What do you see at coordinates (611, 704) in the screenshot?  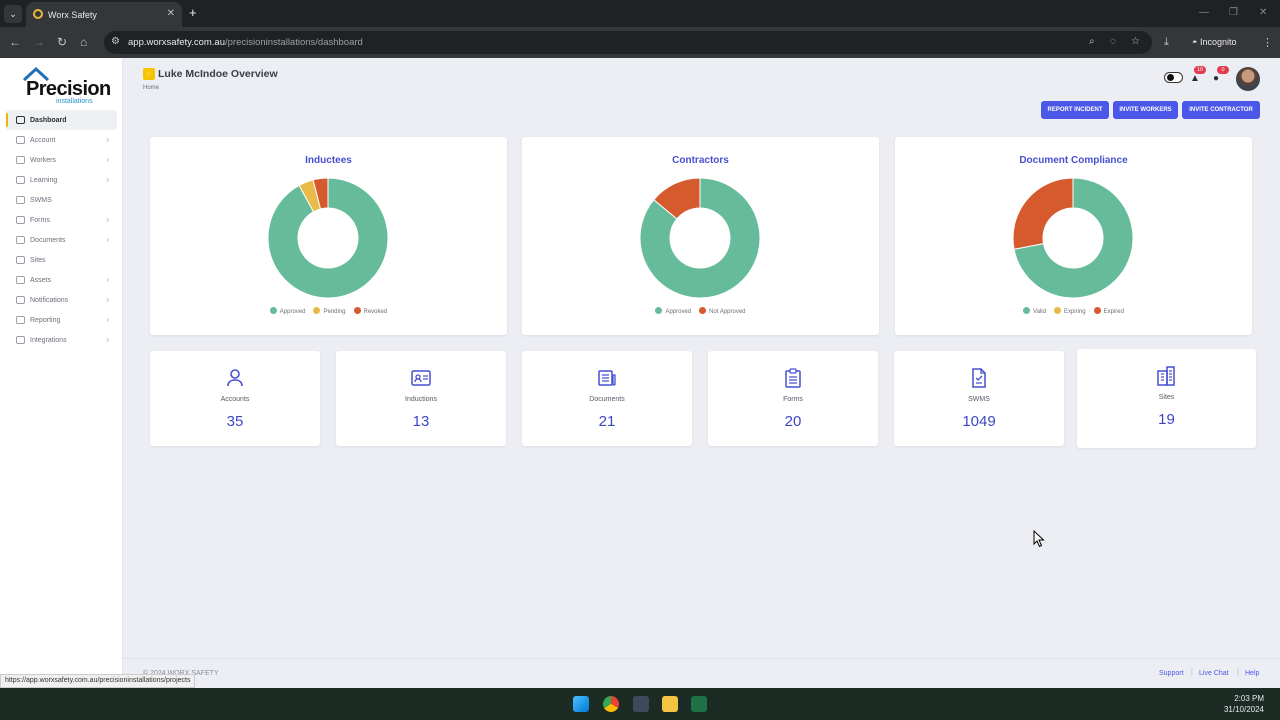 I see `chrome-icon` at bounding box center [611, 704].